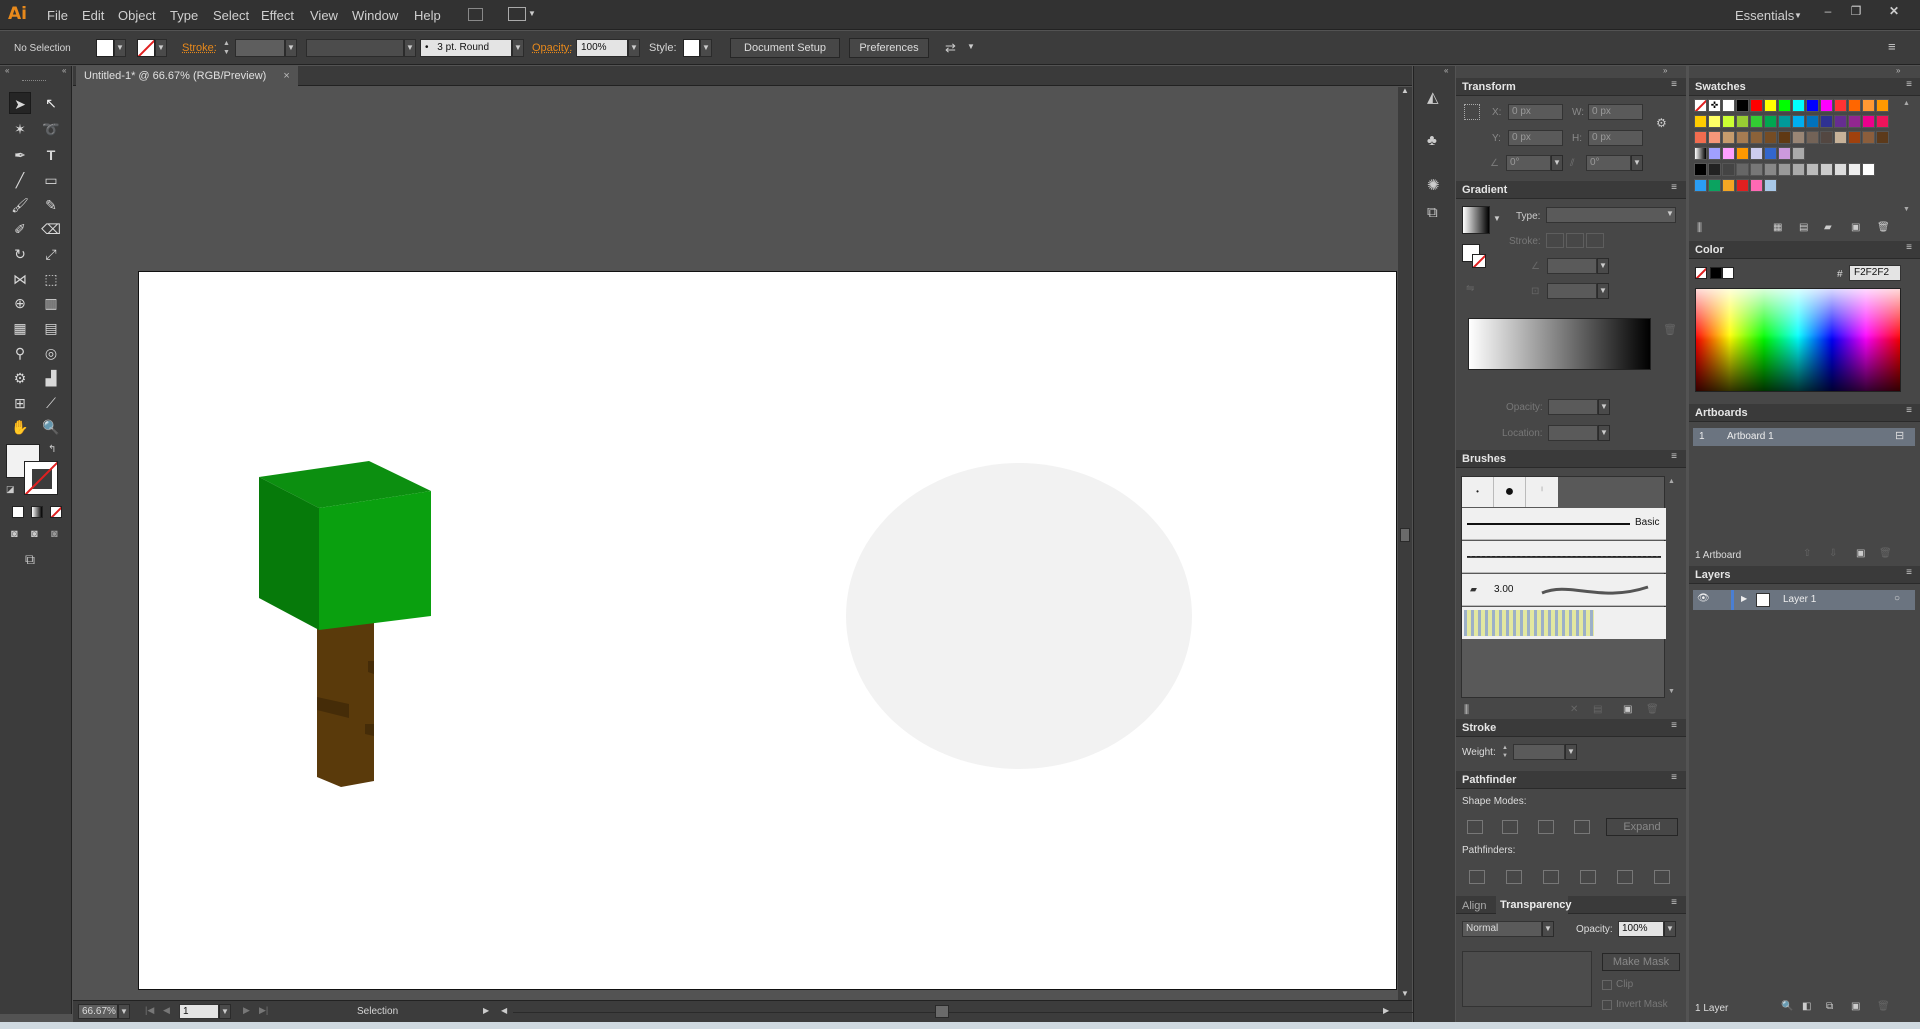  Describe the element at coordinates (1446, 70) in the screenshot. I see `collapse-iconstrip-icon: «` at that location.